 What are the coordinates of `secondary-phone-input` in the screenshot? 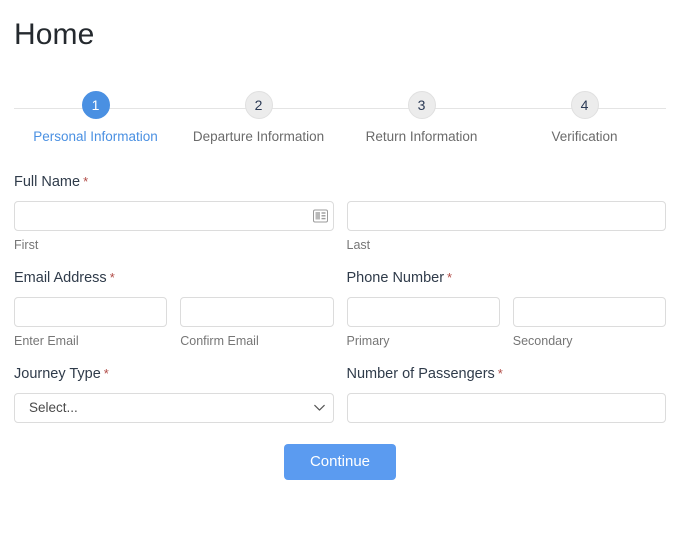 It's located at (589, 311).